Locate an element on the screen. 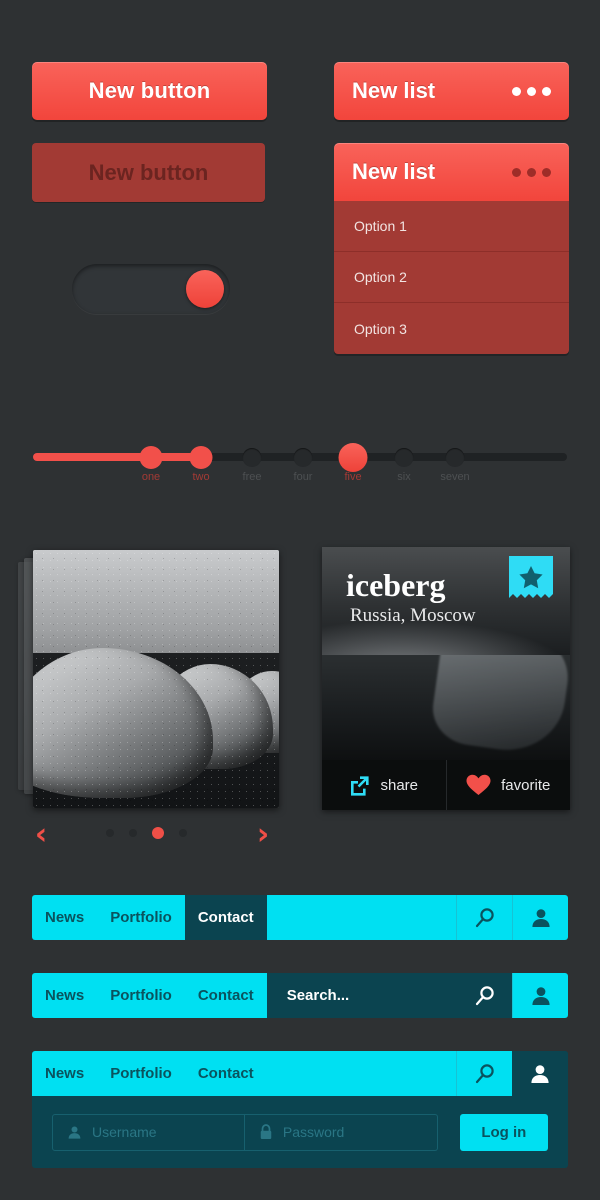  navbar-3-links: News Portfolio Contact is located at coordinates (149, 1073).